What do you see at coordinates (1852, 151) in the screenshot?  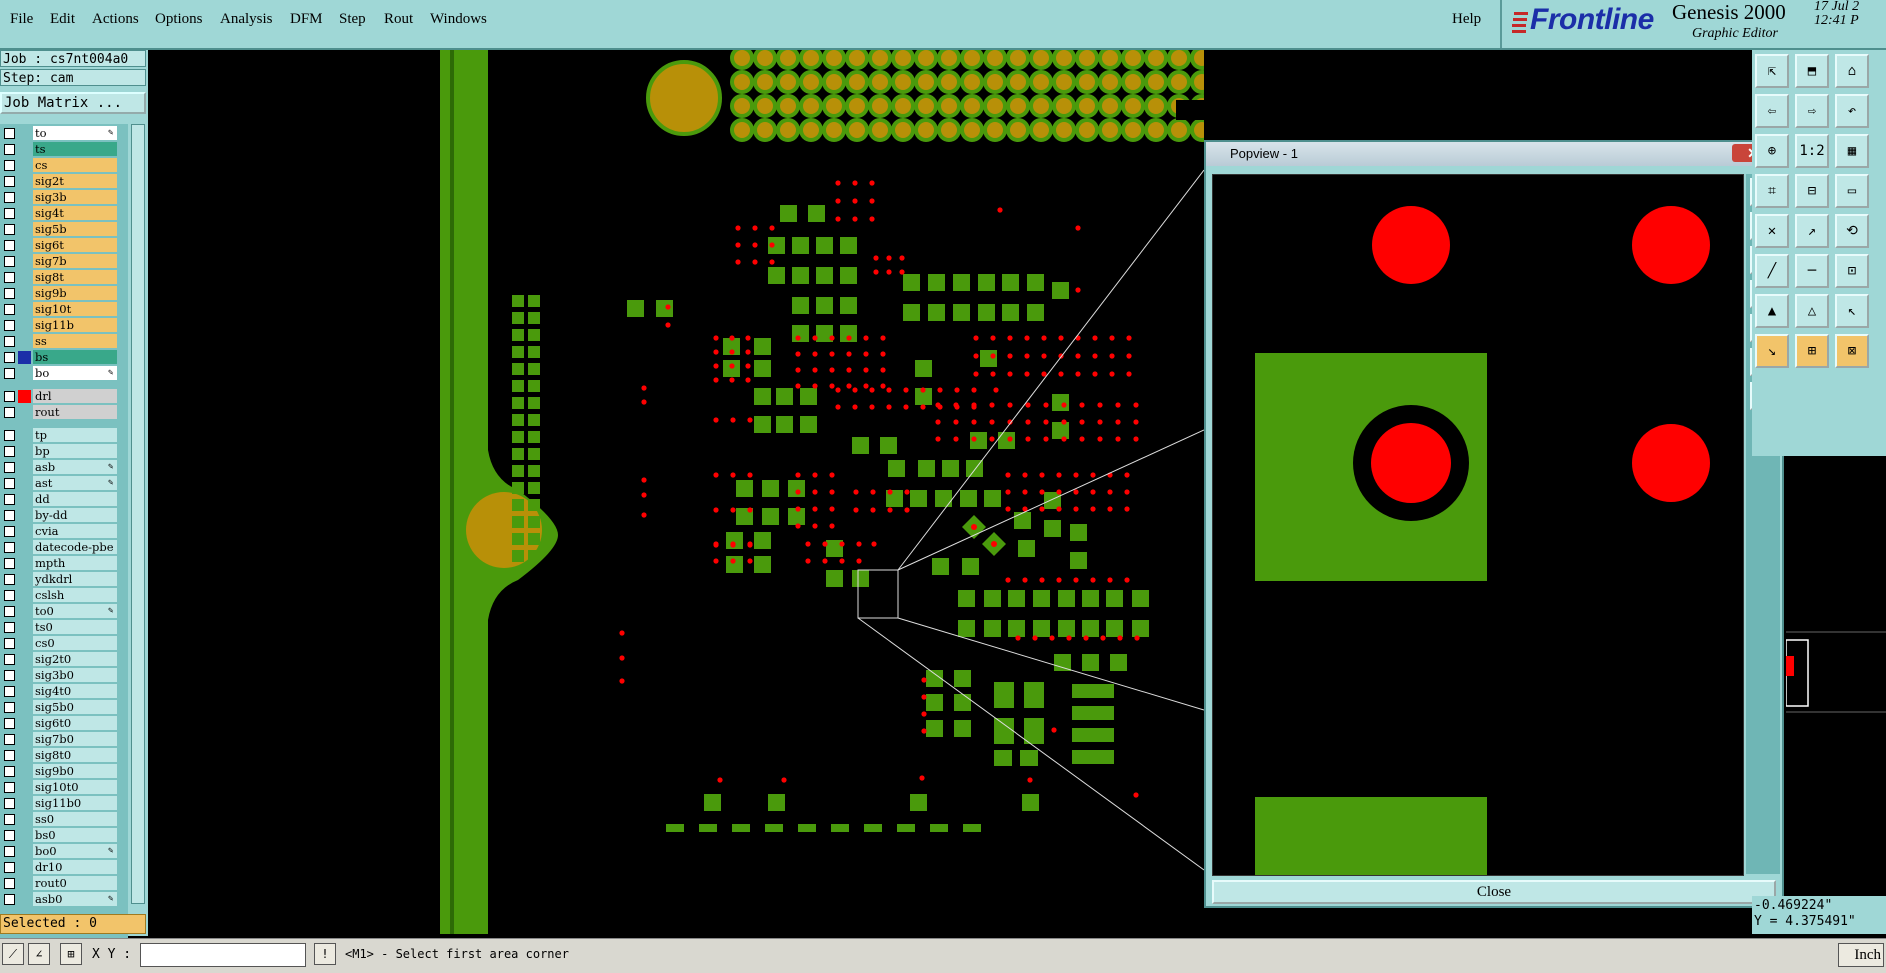 I see `move-icon: ▦` at bounding box center [1852, 151].